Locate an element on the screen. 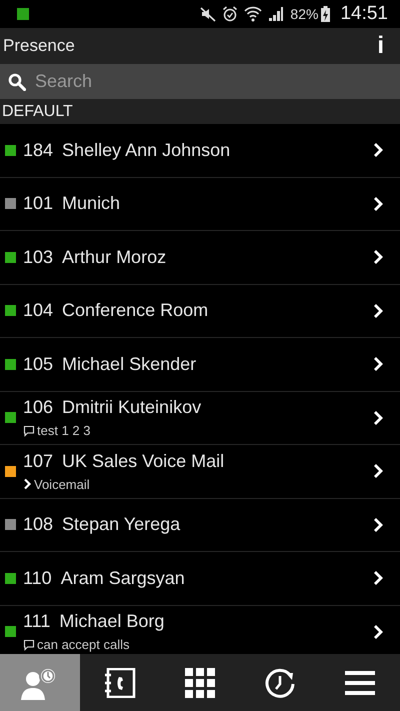 This screenshot has width=400, height=711. extension-number: 108 is located at coordinates (38, 525).